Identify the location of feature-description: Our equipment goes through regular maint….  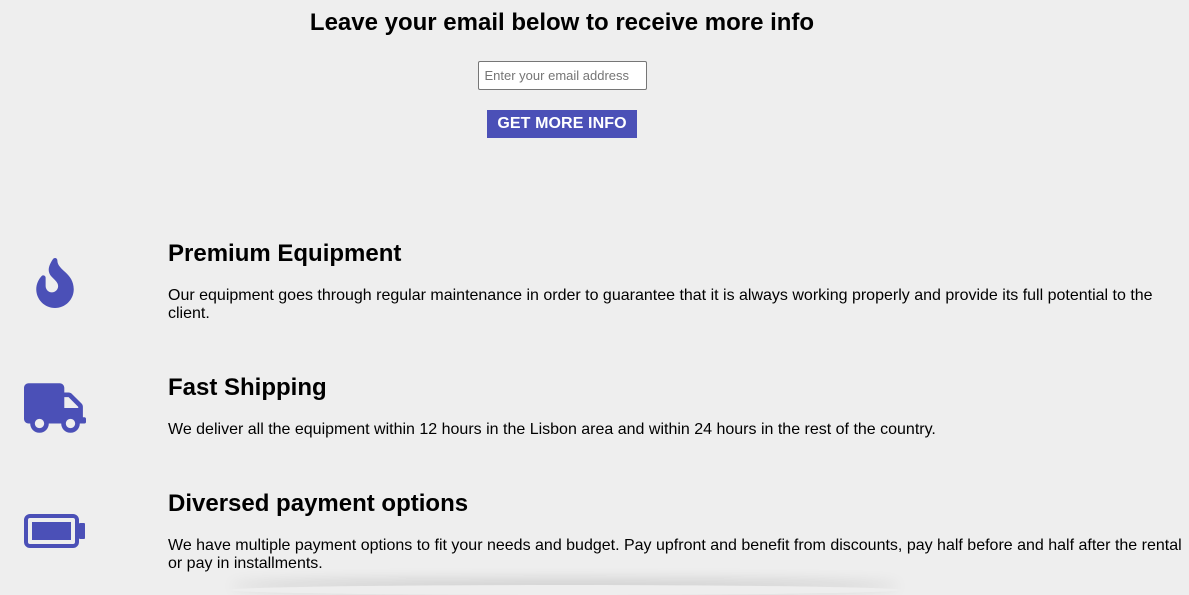
(660, 304).